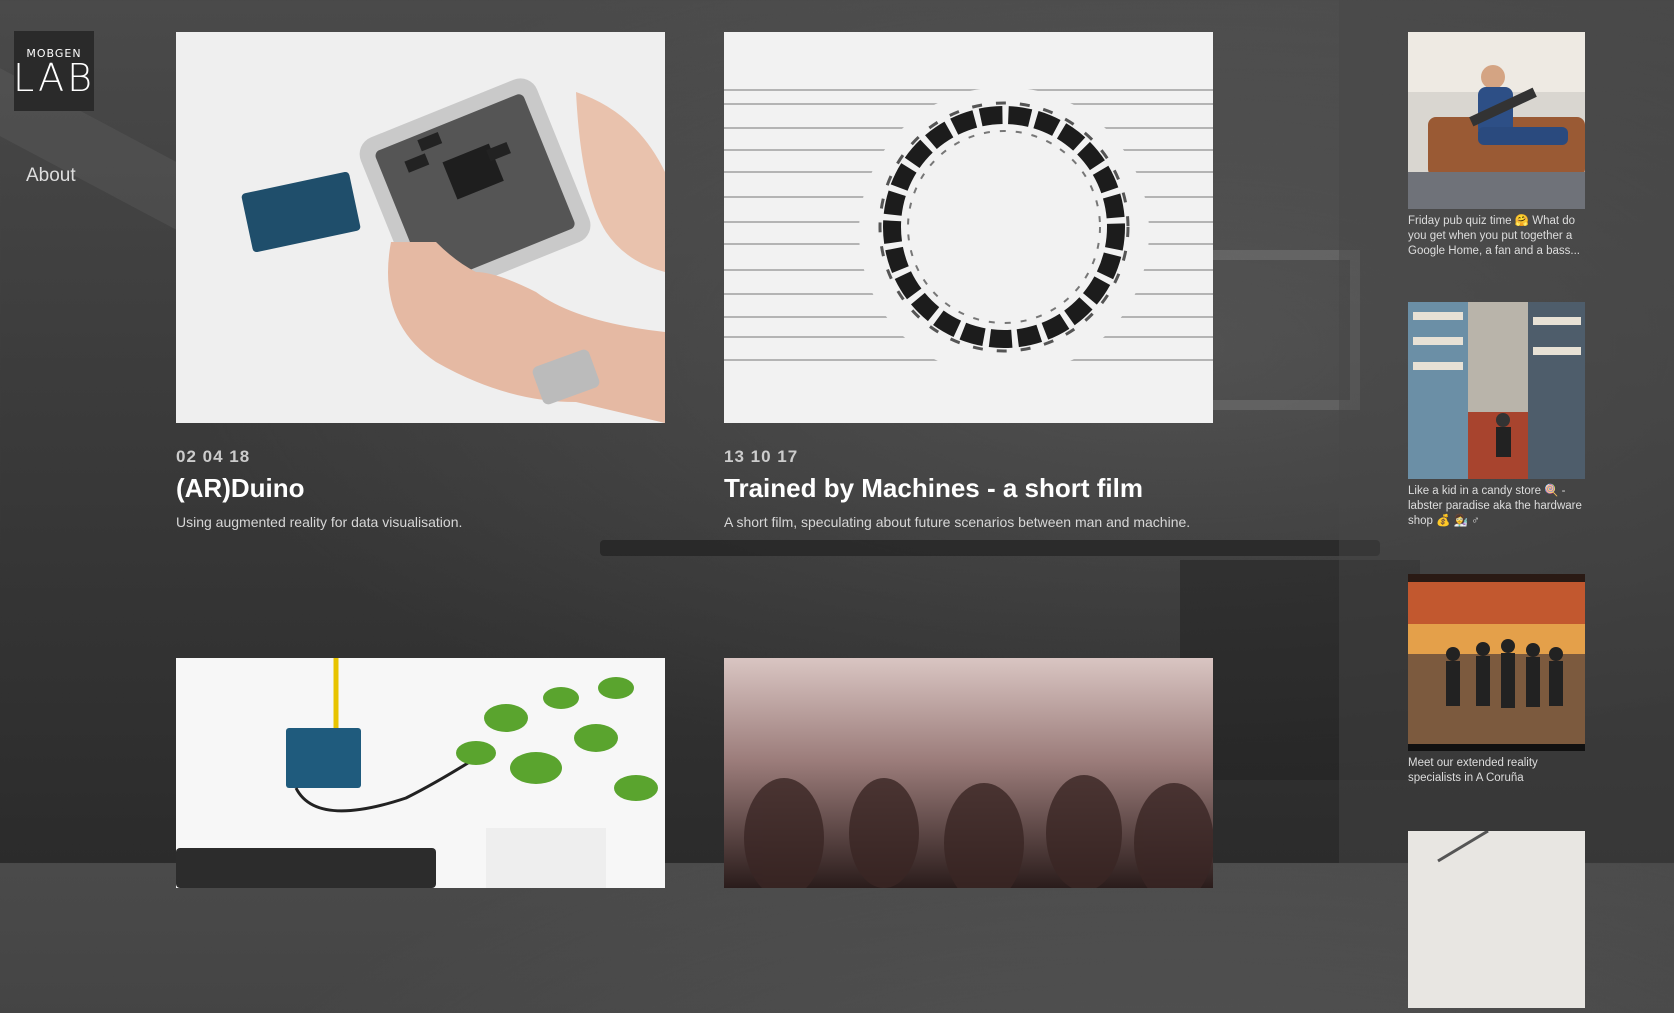 The image size is (1674, 1013). I want to click on nav-about-link: About, so click(51, 176).